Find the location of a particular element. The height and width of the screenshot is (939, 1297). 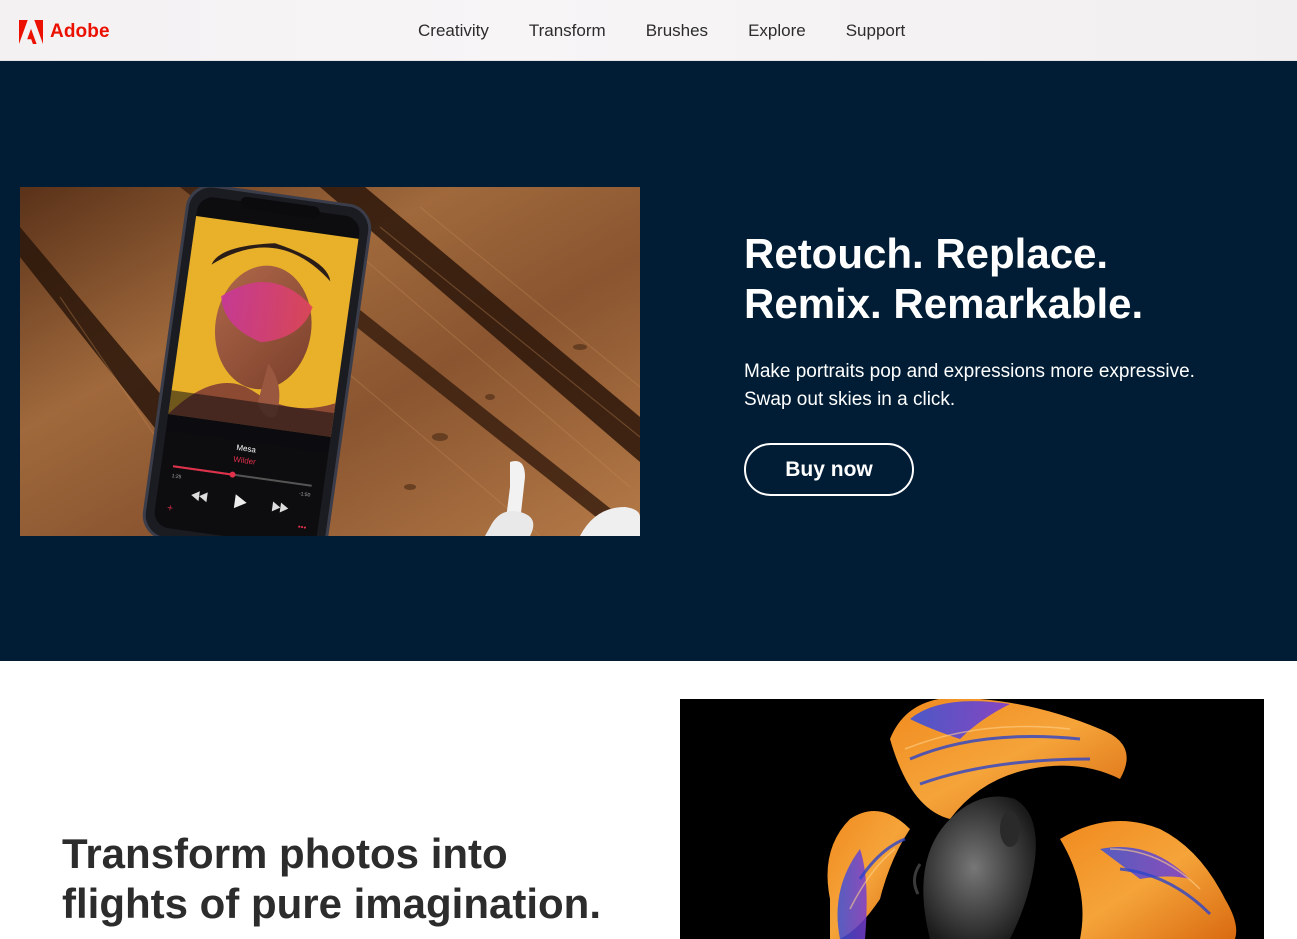

nav-link-transform: Transform is located at coordinates (567, 31).